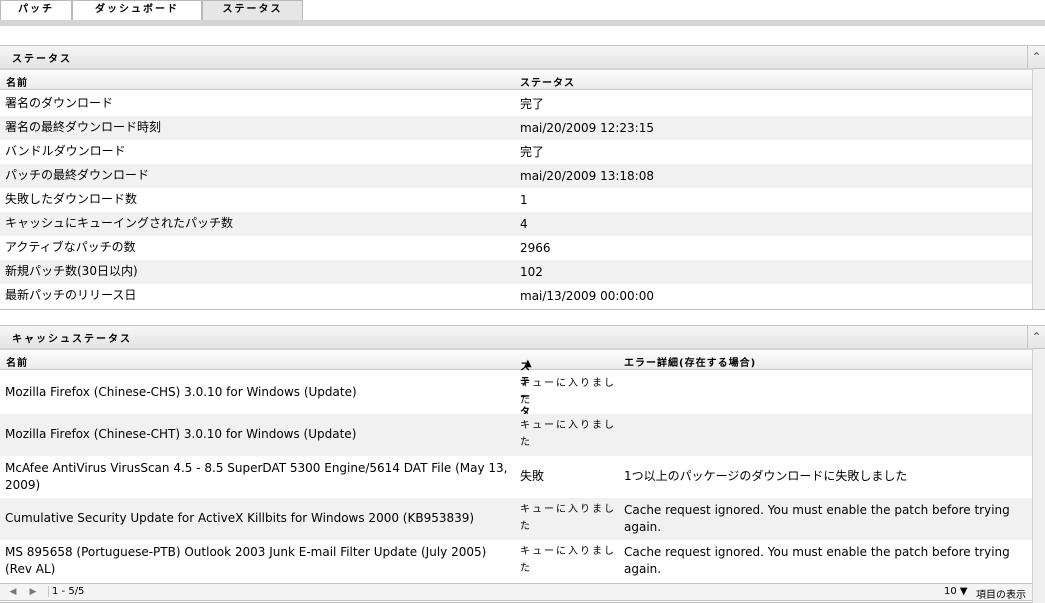  I want to click on row-name: 新規パッチ数(30日以内), so click(71, 271).